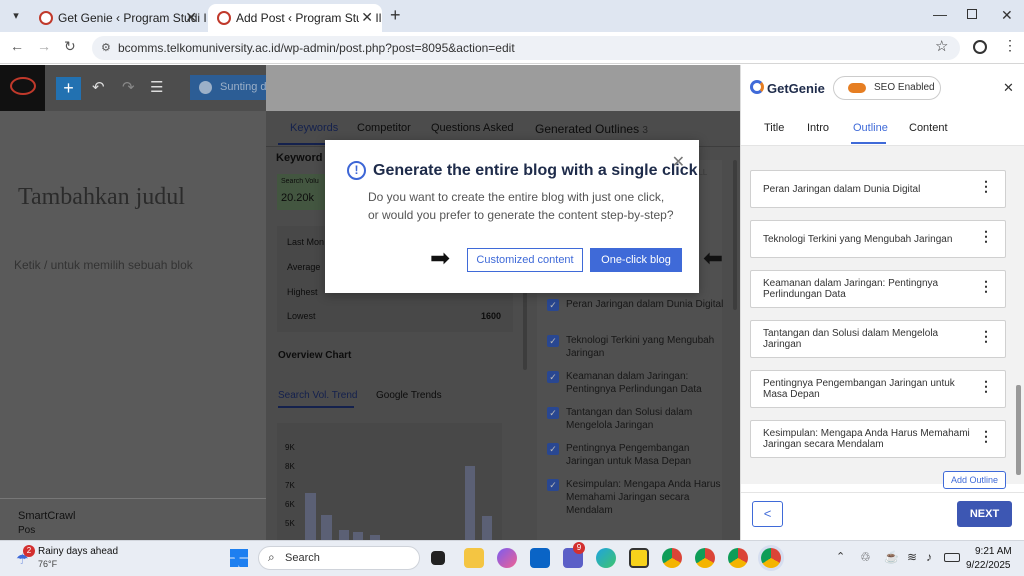  I want to click on copilot-icon, so click(507, 558).